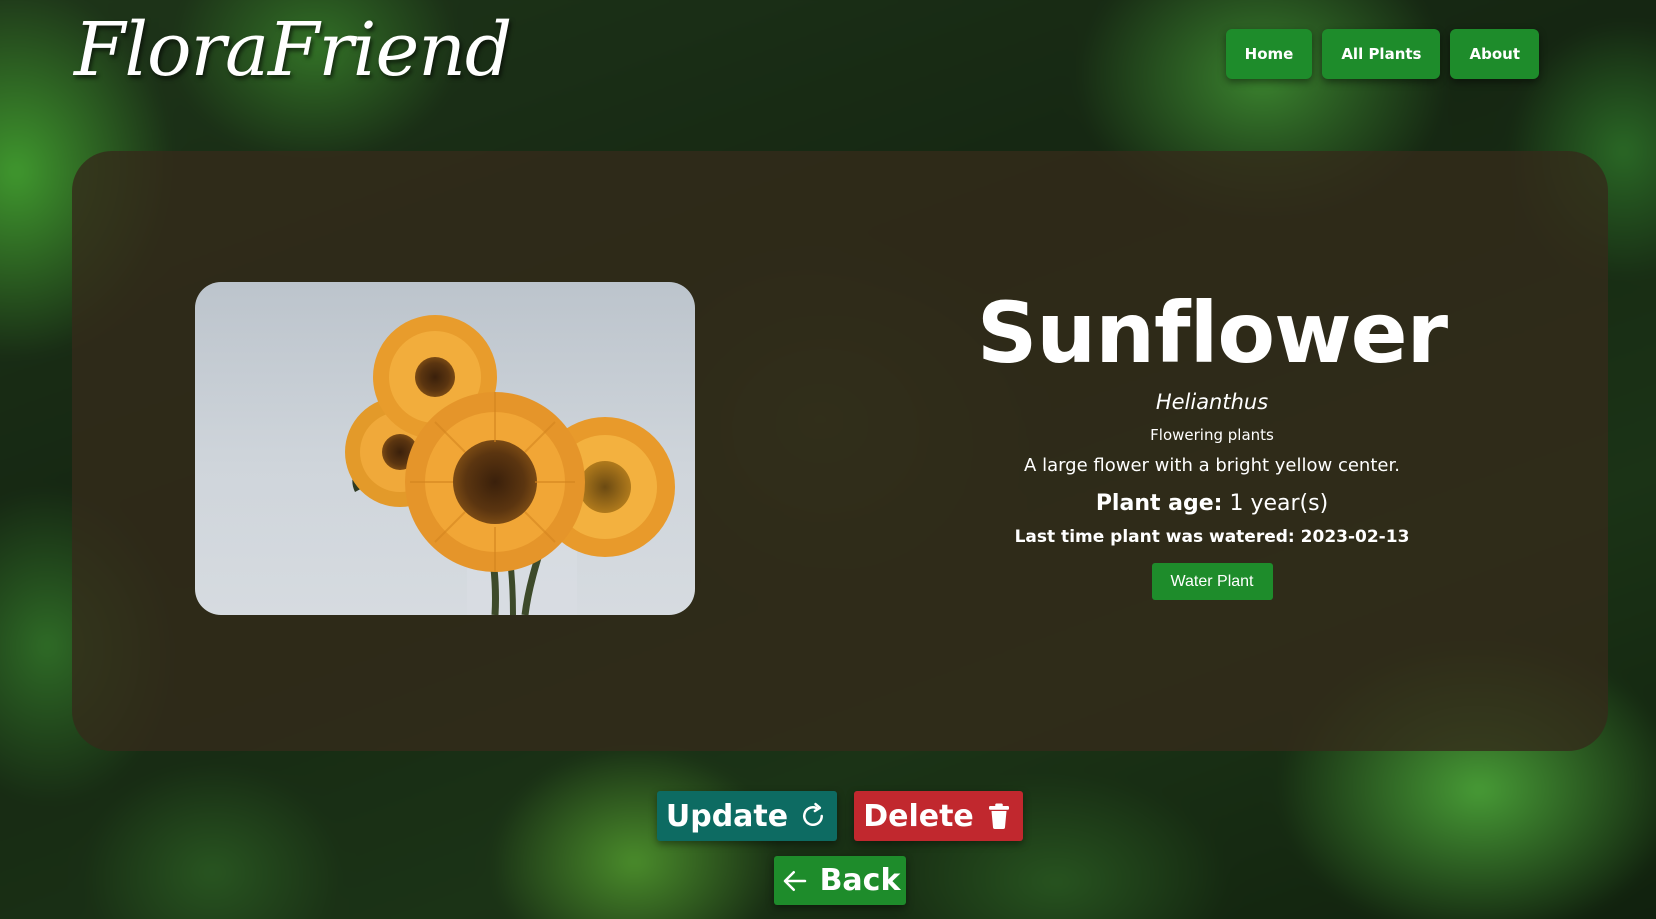  I want to click on update-button: Update, so click(747, 816).